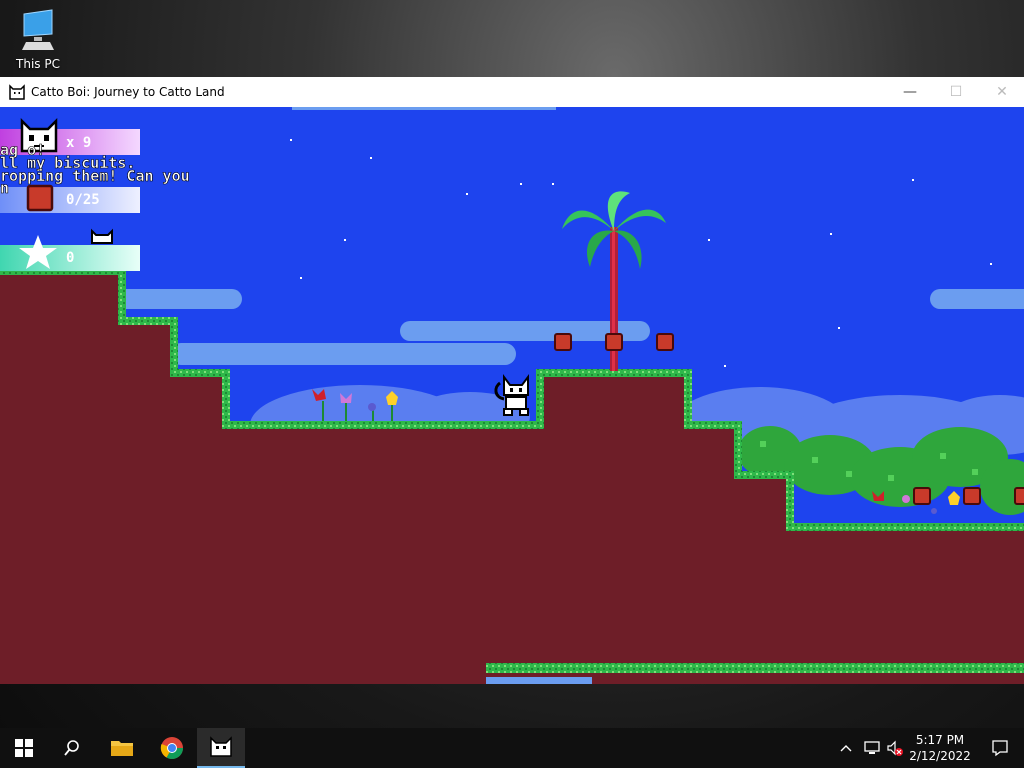 The width and height of the screenshot is (1024, 768). Describe the element at coordinates (83, 200) in the screenshot. I see `biscuit-counter: 0/25` at that location.